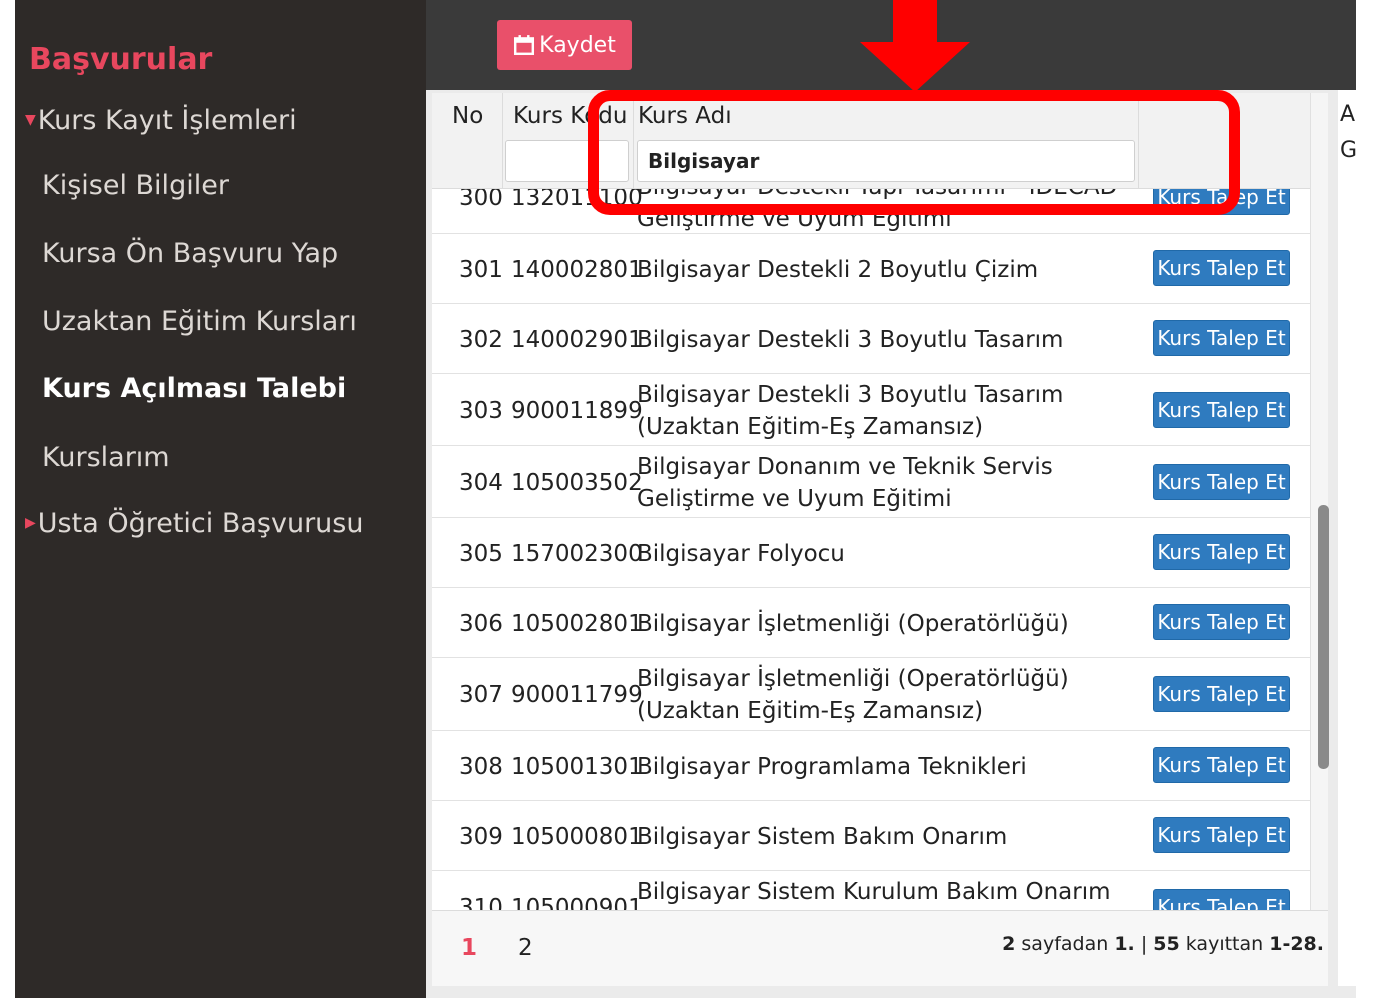 The height and width of the screenshot is (998, 1373). What do you see at coordinates (1224, 944) in the screenshot?
I see `pager-text: kayıttan` at bounding box center [1224, 944].